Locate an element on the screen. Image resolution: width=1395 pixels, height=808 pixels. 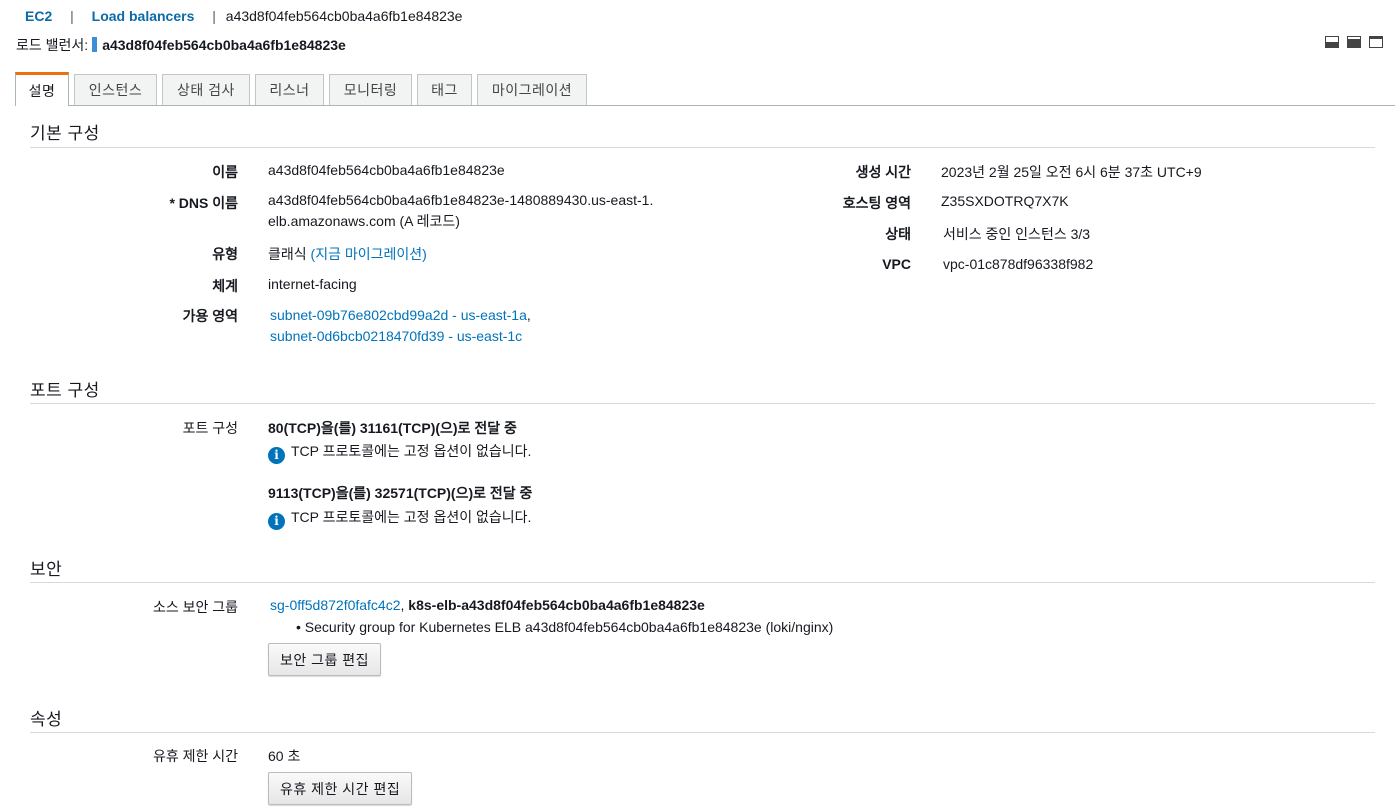
port-note-2-text: TCP 프로토콜에는 고정 옵션이 없습니다. is located at coordinates (411, 517).